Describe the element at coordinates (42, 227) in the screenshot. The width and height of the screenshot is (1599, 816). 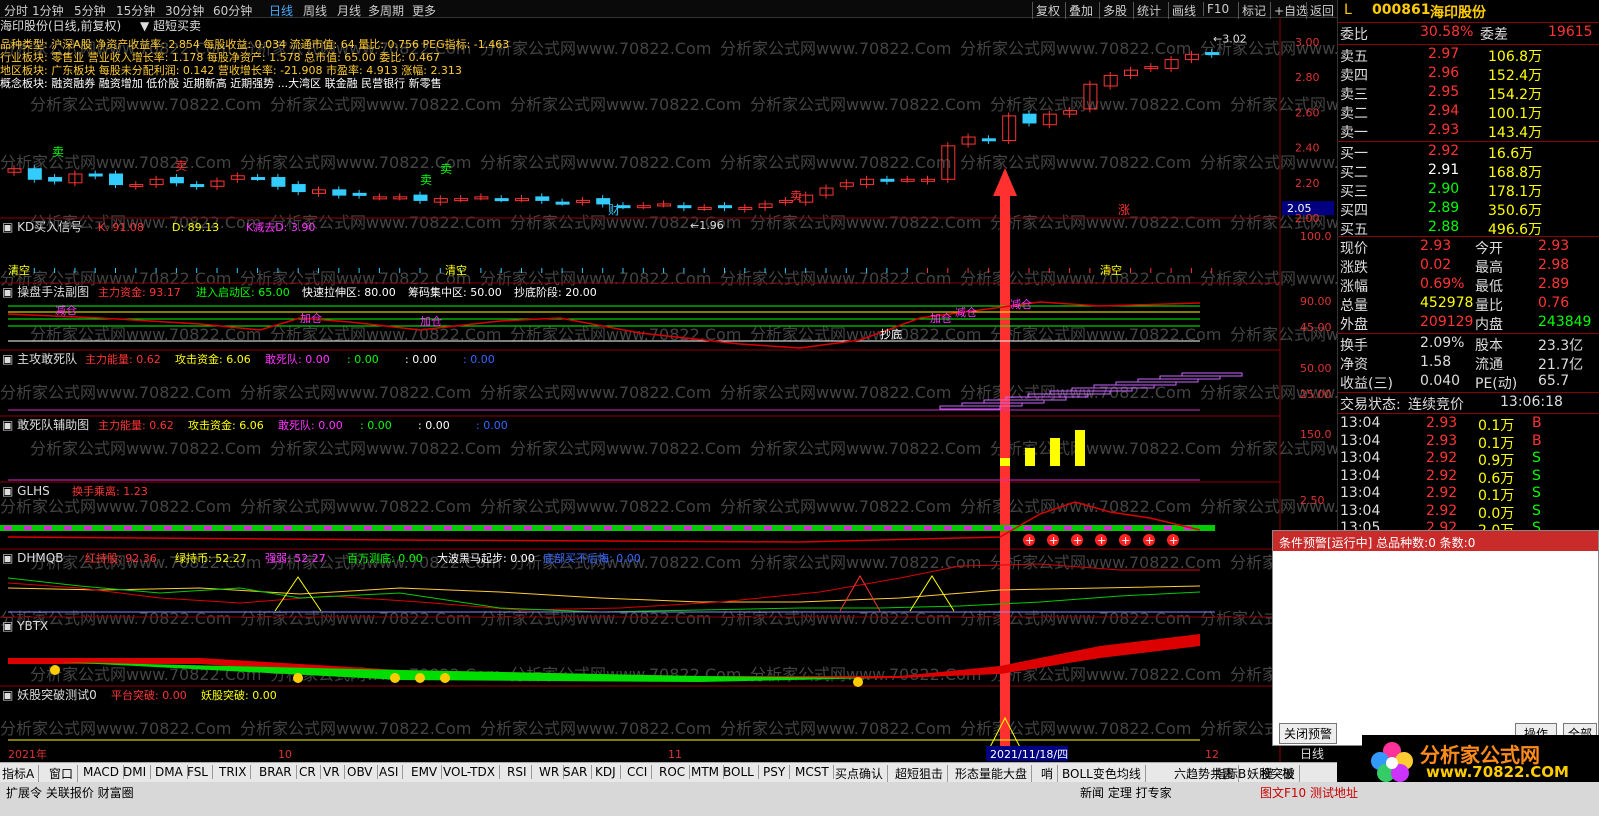
I see `panel-name: ▣ KD买入信号` at that location.